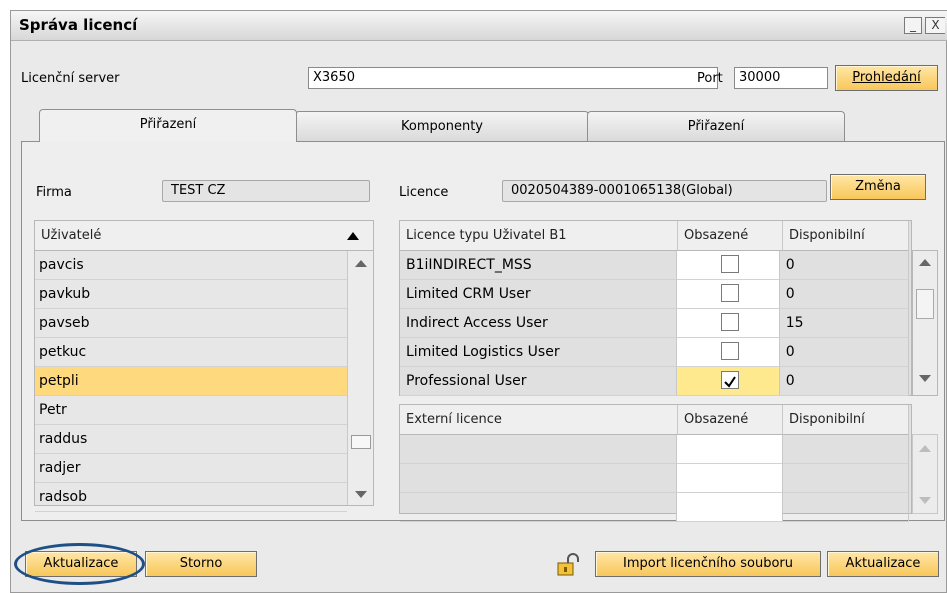  What do you see at coordinates (568, 565) in the screenshot?
I see `lock-icon` at bounding box center [568, 565].